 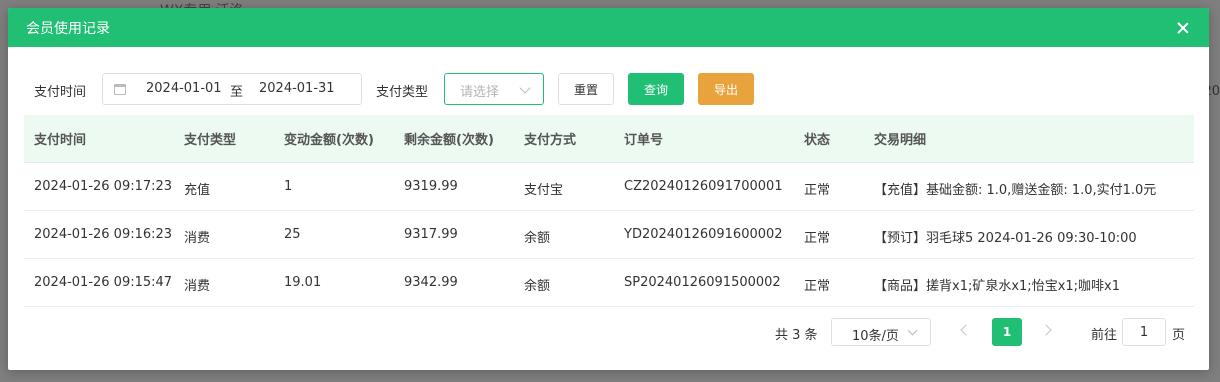 What do you see at coordinates (586, 89) in the screenshot?
I see `reset-button: 重置` at bounding box center [586, 89].